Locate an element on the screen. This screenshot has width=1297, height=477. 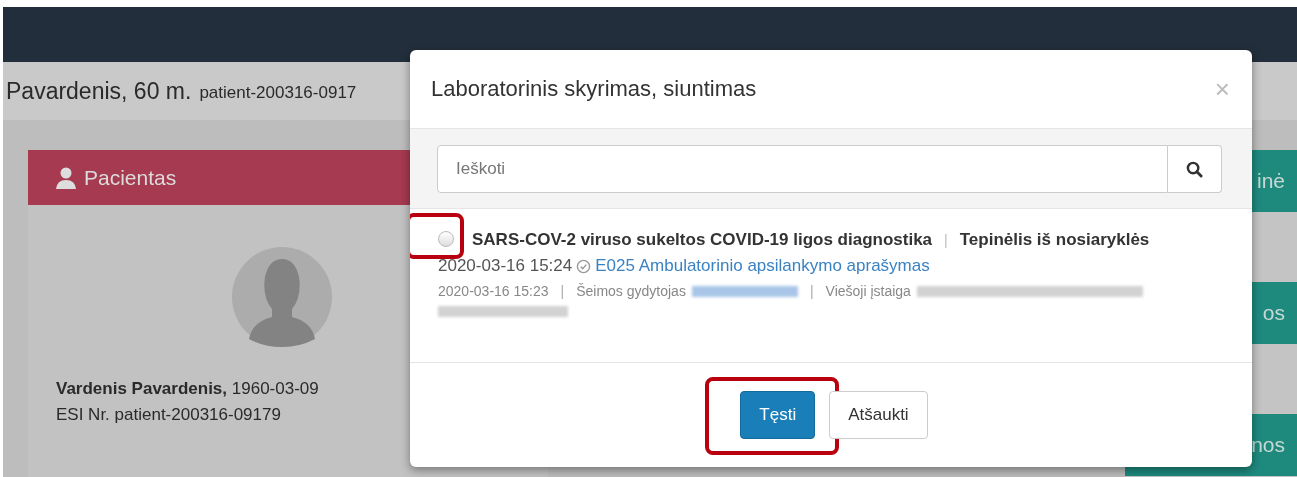
patient-heading: Pavardenis, 60 m. is located at coordinates (99, 91).